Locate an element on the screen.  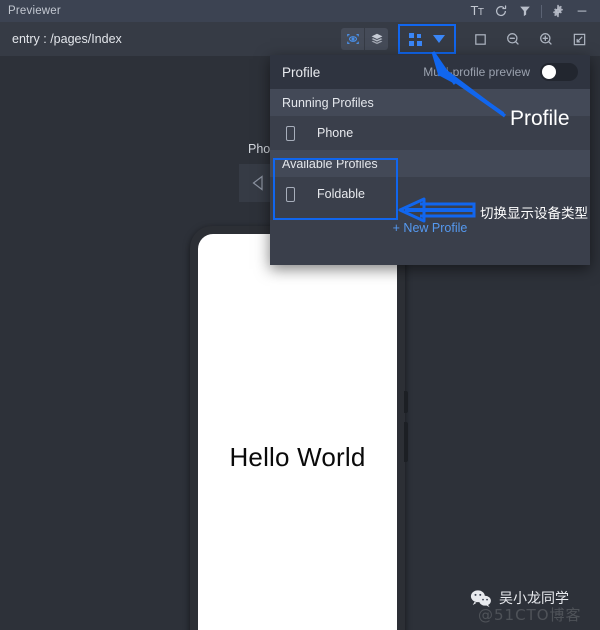
profile-dropdown-header: Profile Multi-profile preview is located at coordinates (430, 72).